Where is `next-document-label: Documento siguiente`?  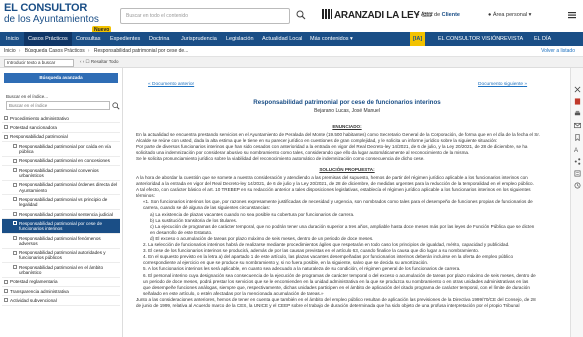
next-document-label: Documento siguiente is located at coordinates (501, 84).